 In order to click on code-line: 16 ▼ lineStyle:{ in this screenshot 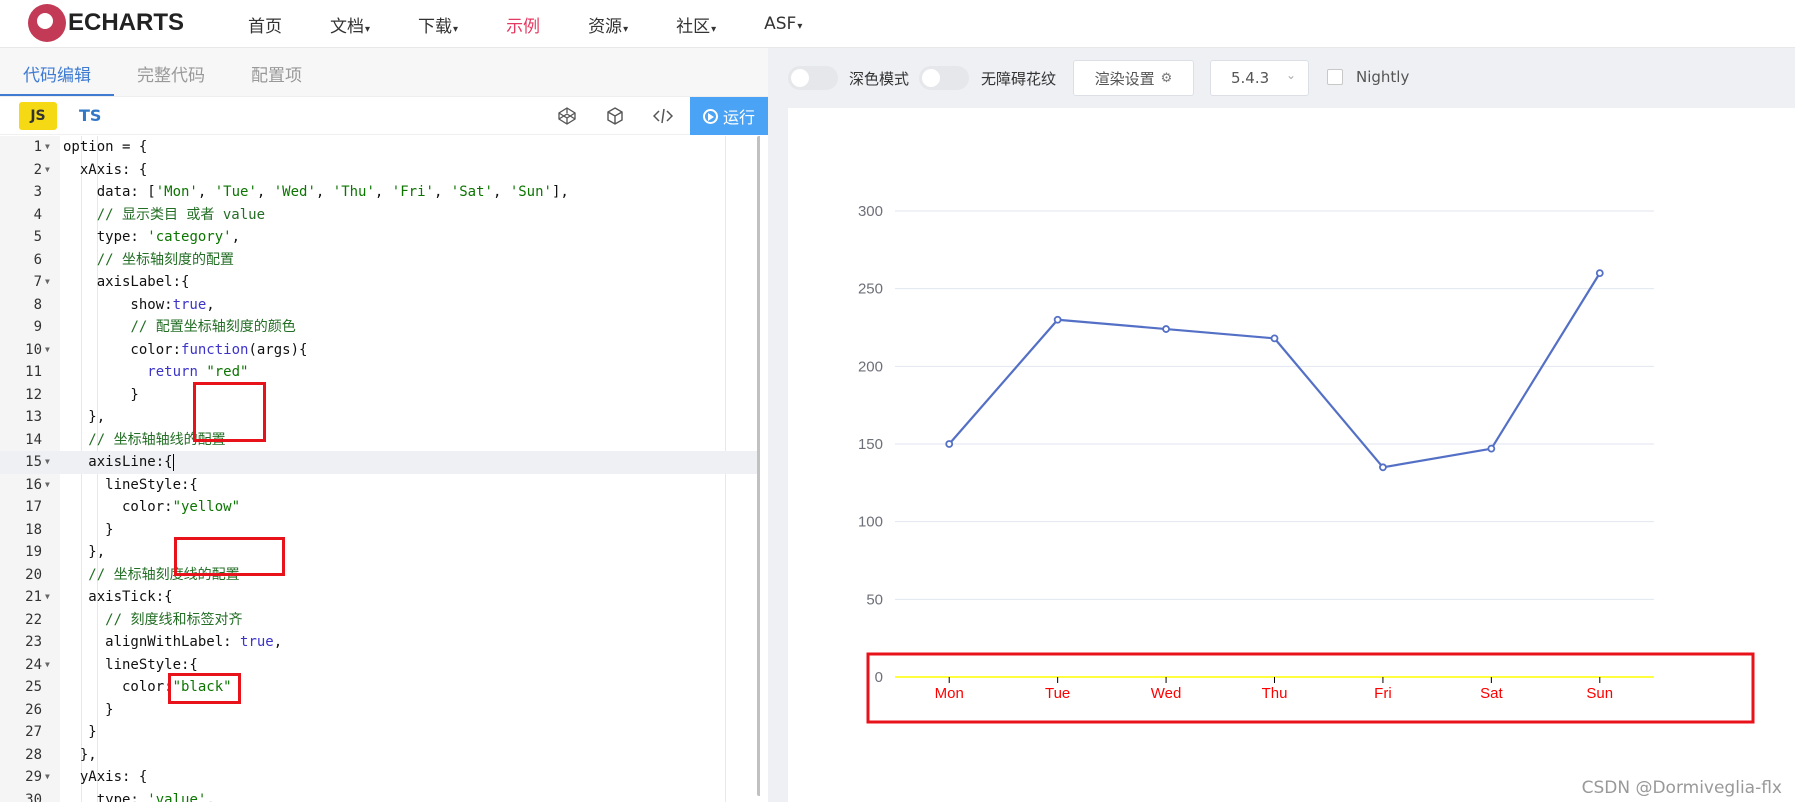, I will do `click(380, 485)`.